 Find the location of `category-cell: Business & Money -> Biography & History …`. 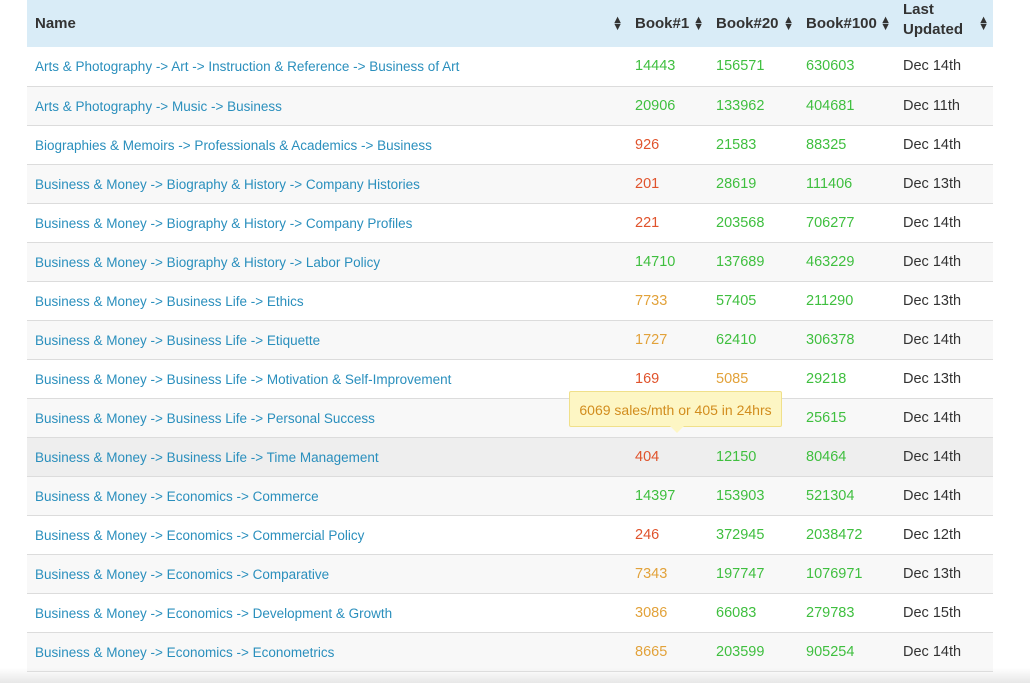

category-cell: Business & Money -> Biography & History … is located at coordinates (327, 261).